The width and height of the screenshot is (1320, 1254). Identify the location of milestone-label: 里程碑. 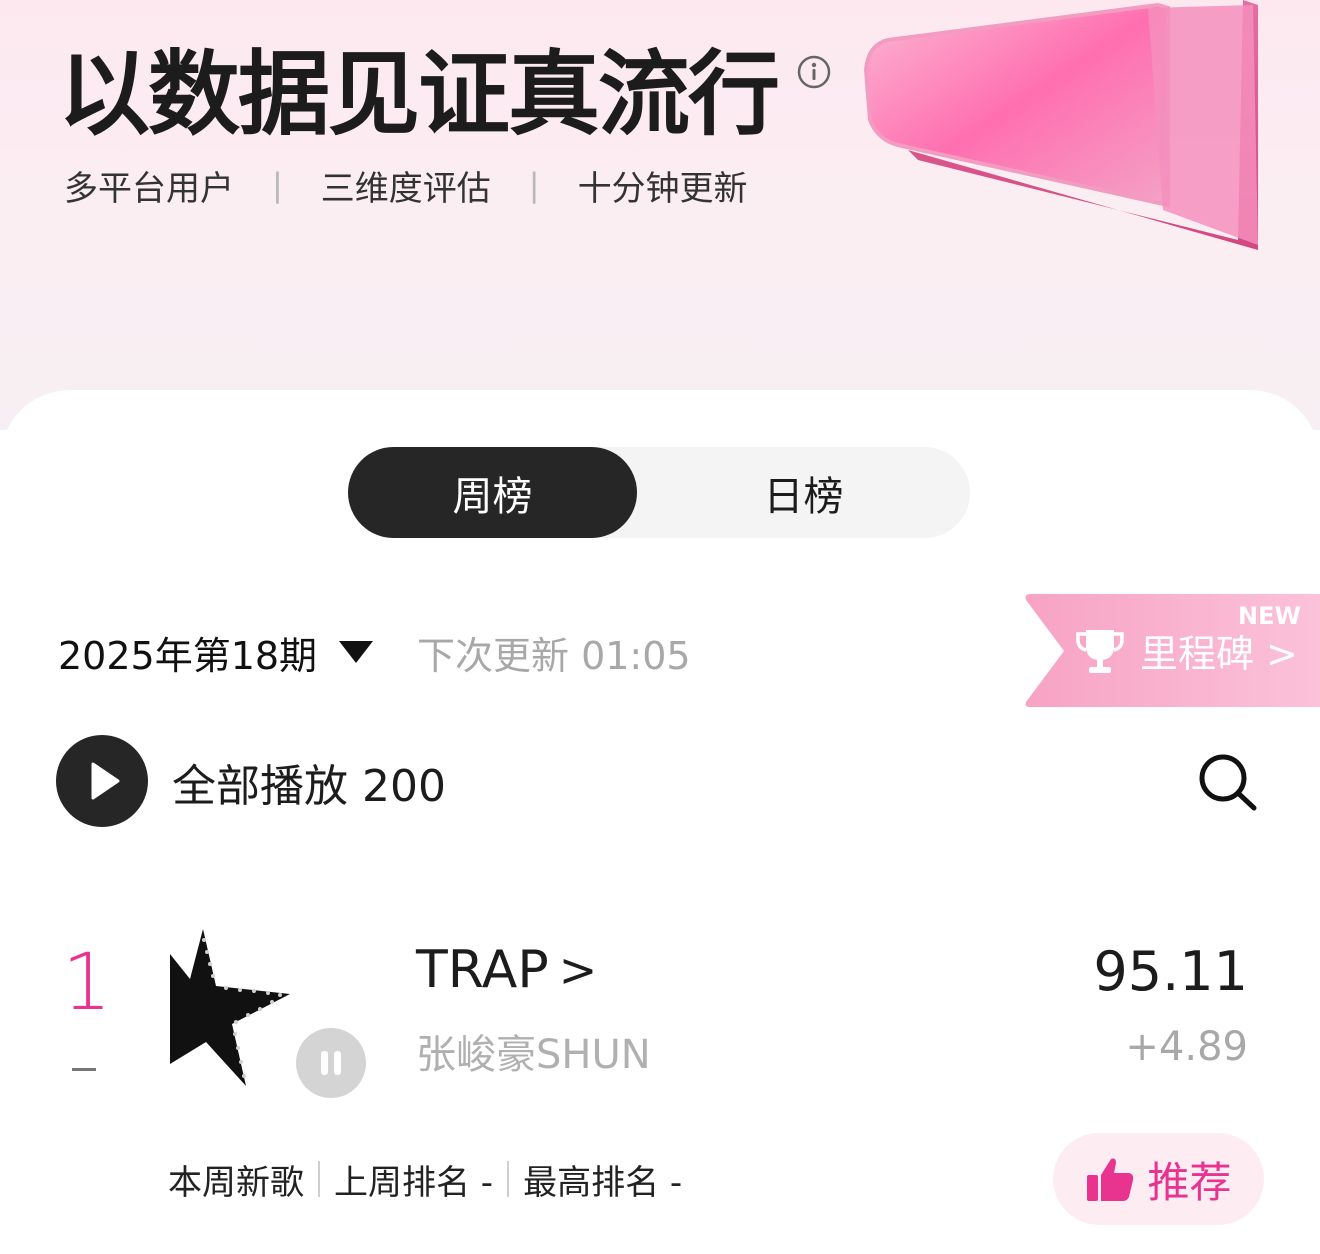
(1197, 654).